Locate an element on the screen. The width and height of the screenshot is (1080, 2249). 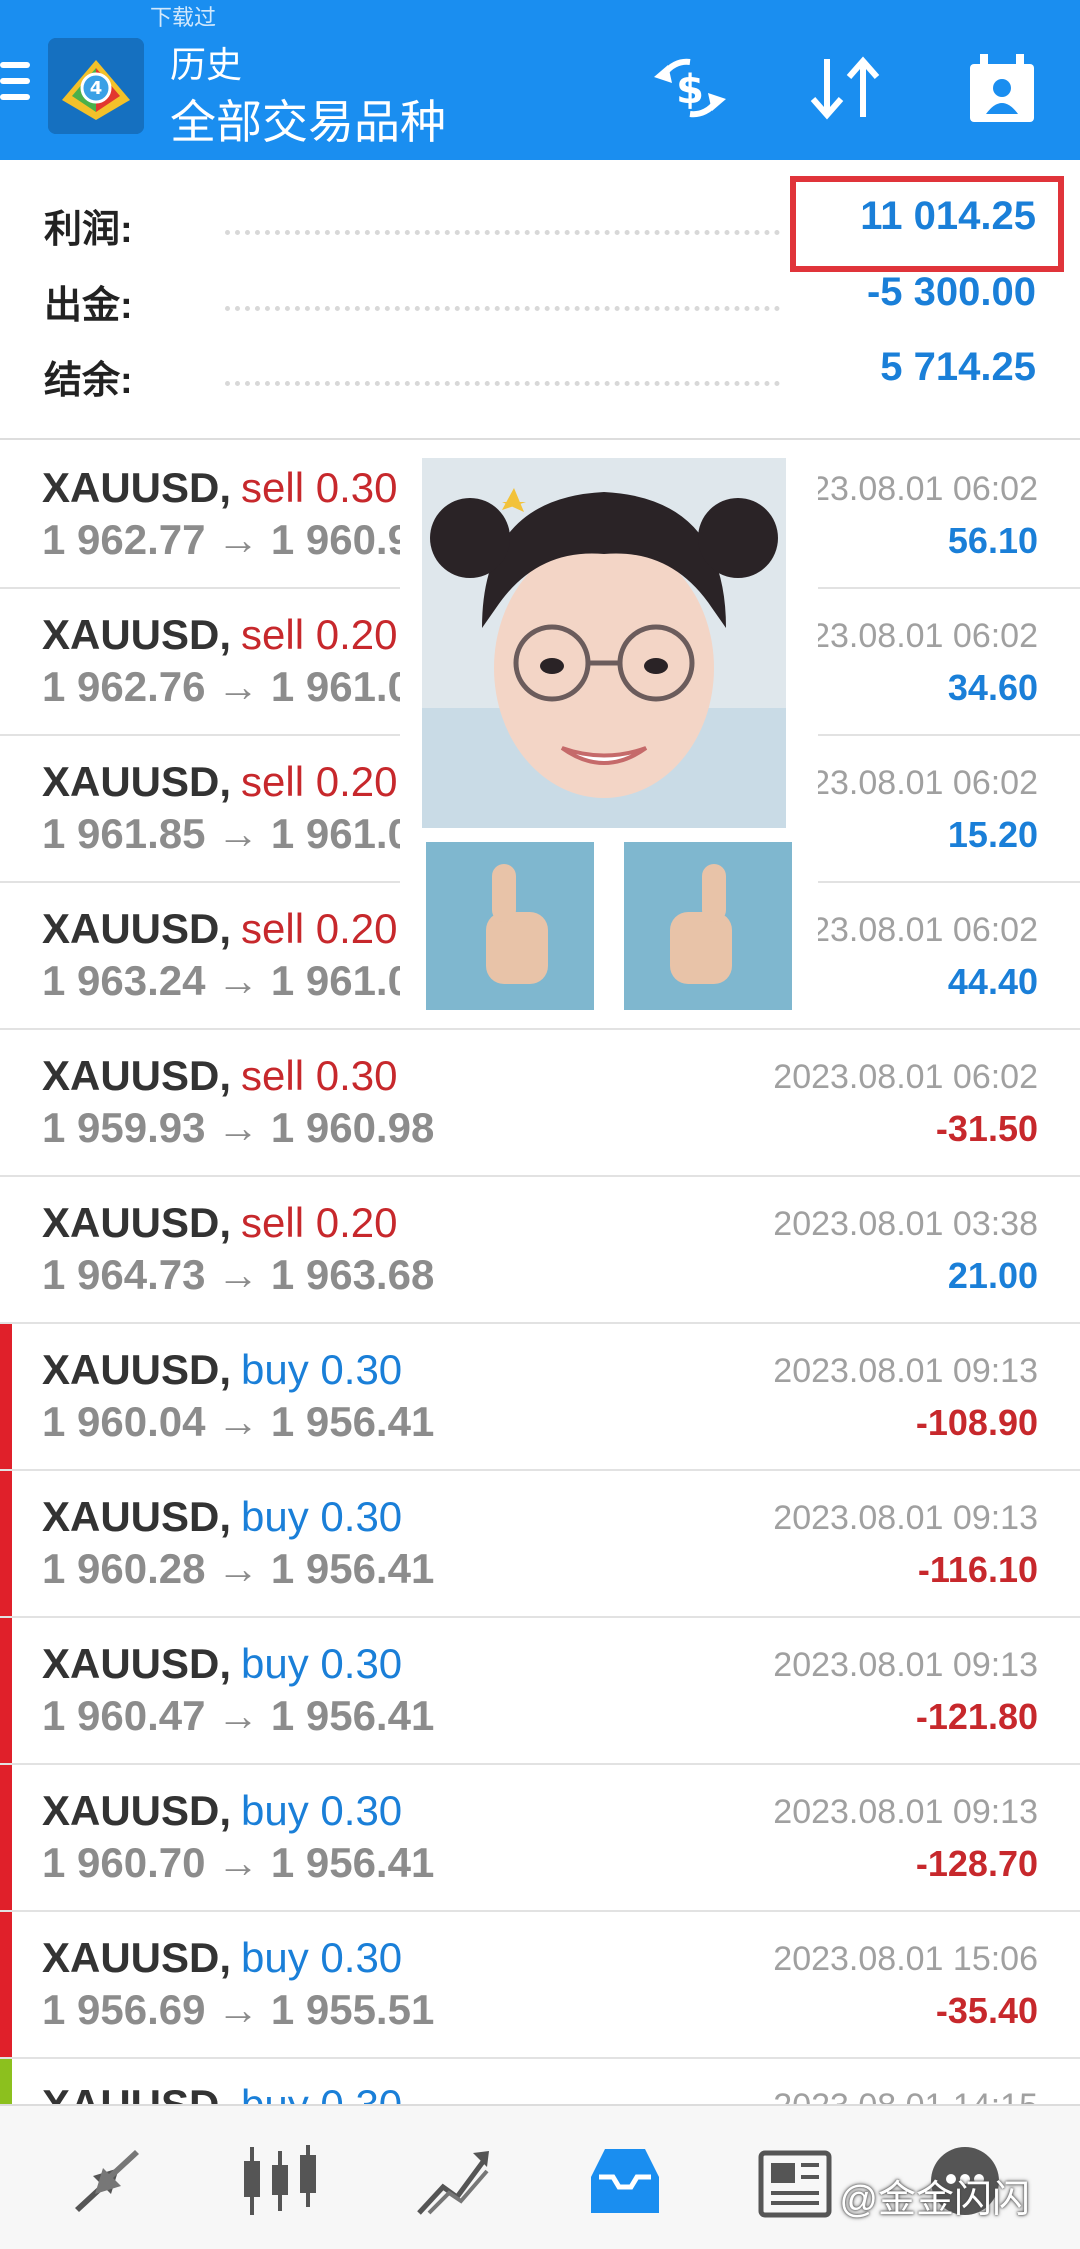
sort-arrows-icon is located at coordinates (845, 88).